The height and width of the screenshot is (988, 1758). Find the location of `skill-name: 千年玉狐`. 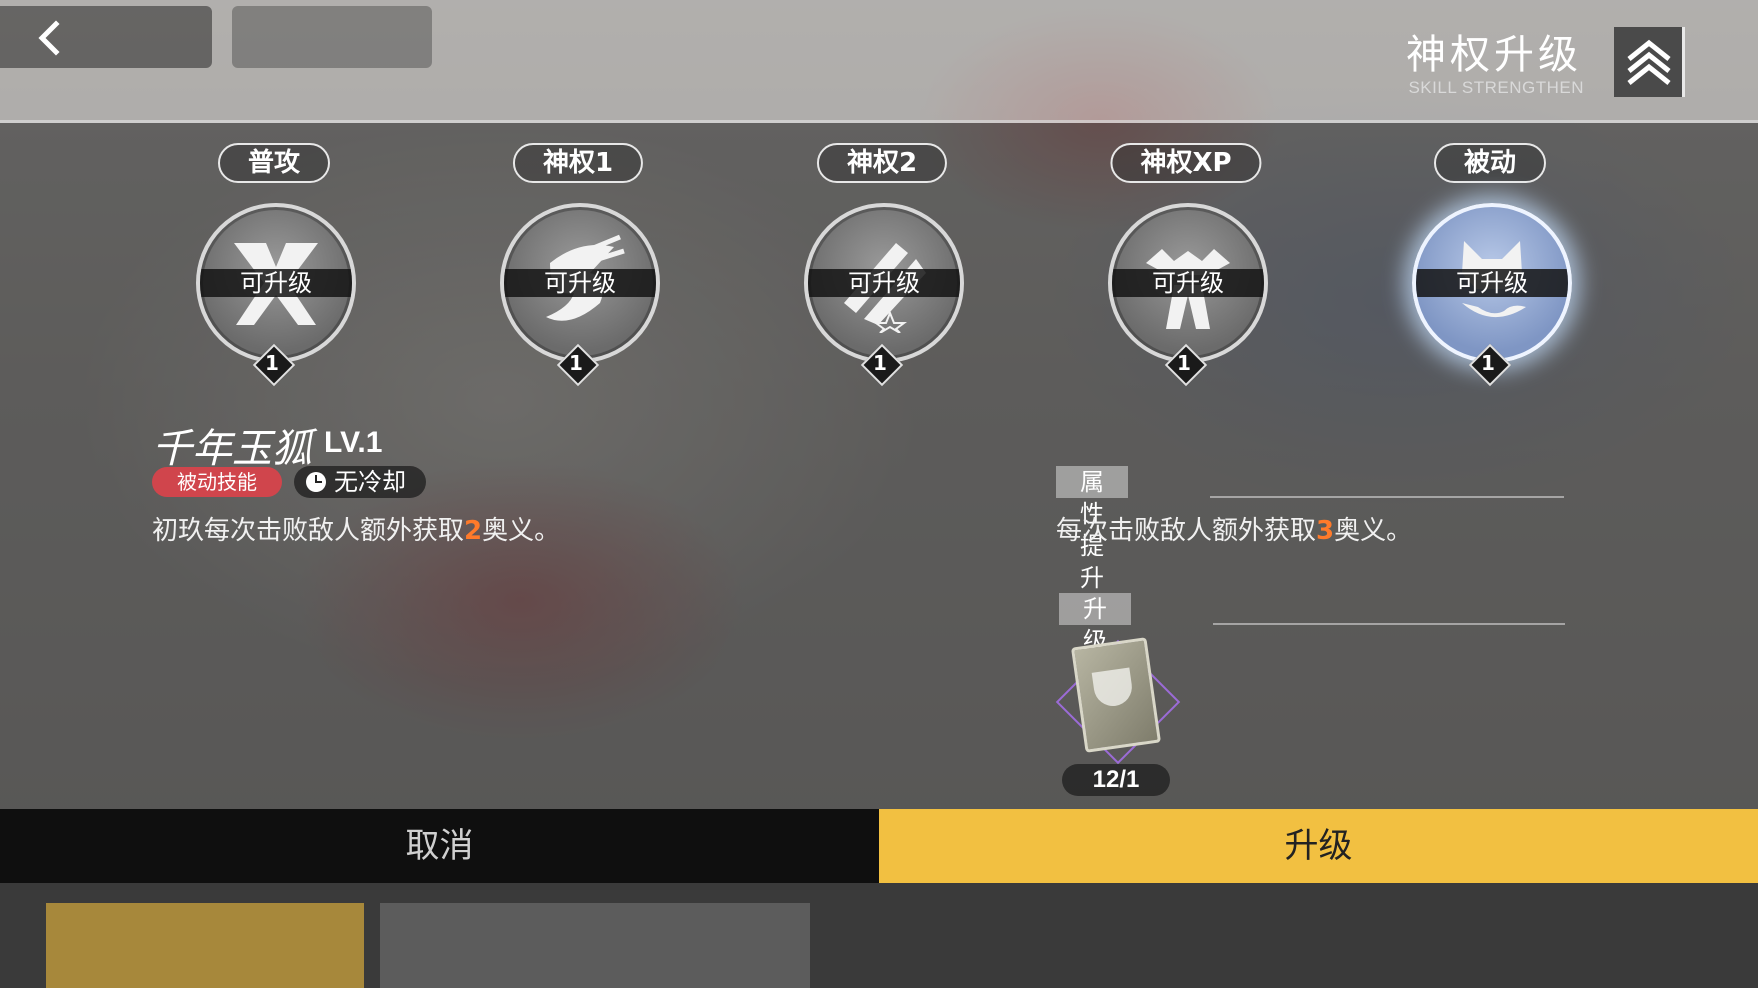

skill-name: 千年玉狐 is located at coordinates (232, 449).